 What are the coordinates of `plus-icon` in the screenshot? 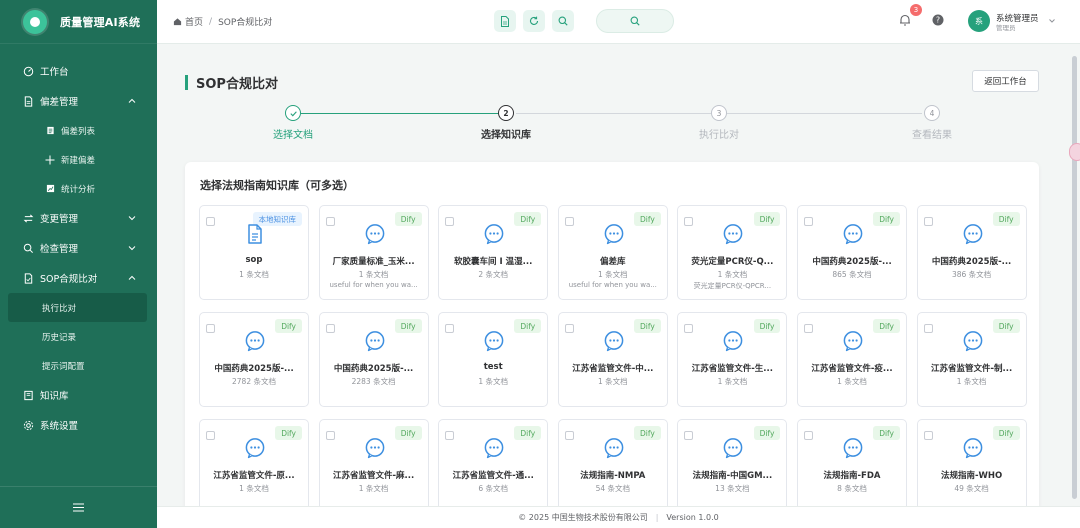 It's located at (50, 160).